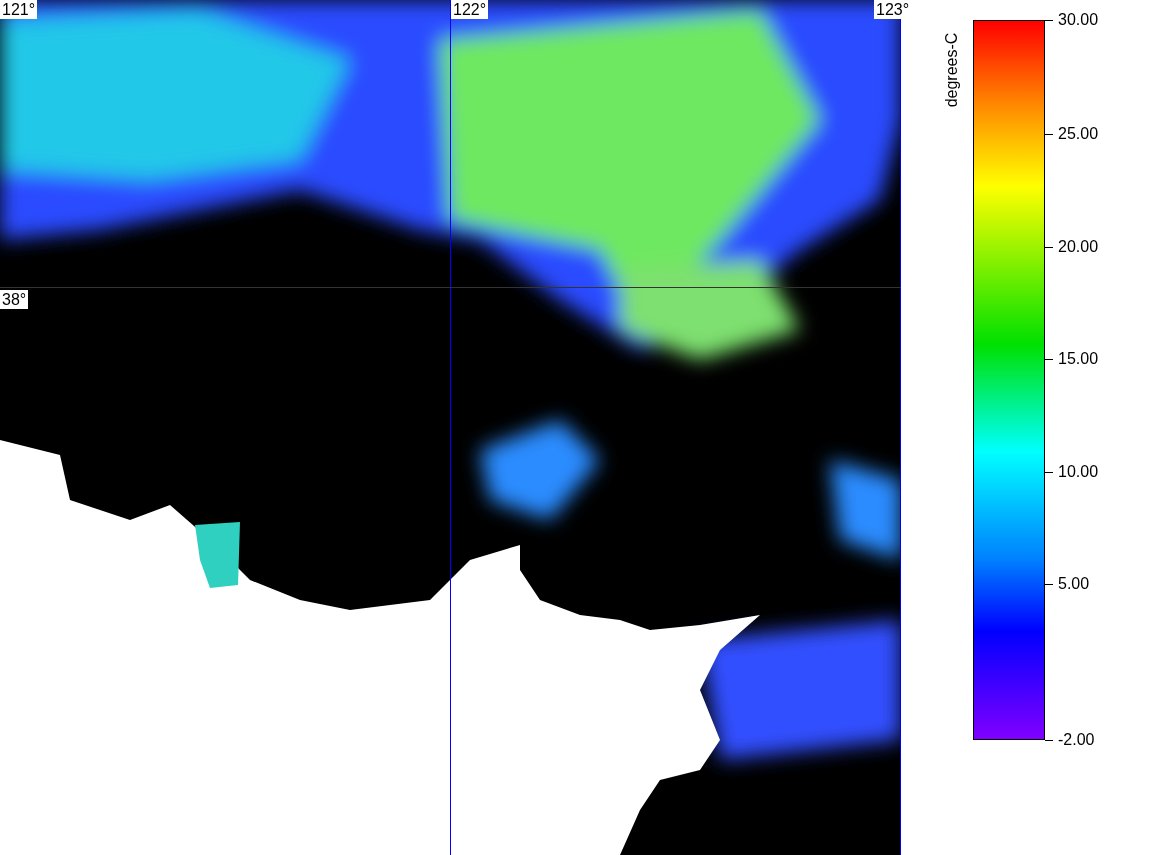  I want to click on colorbar-unit-label: degrees-C, so click(952, 70).